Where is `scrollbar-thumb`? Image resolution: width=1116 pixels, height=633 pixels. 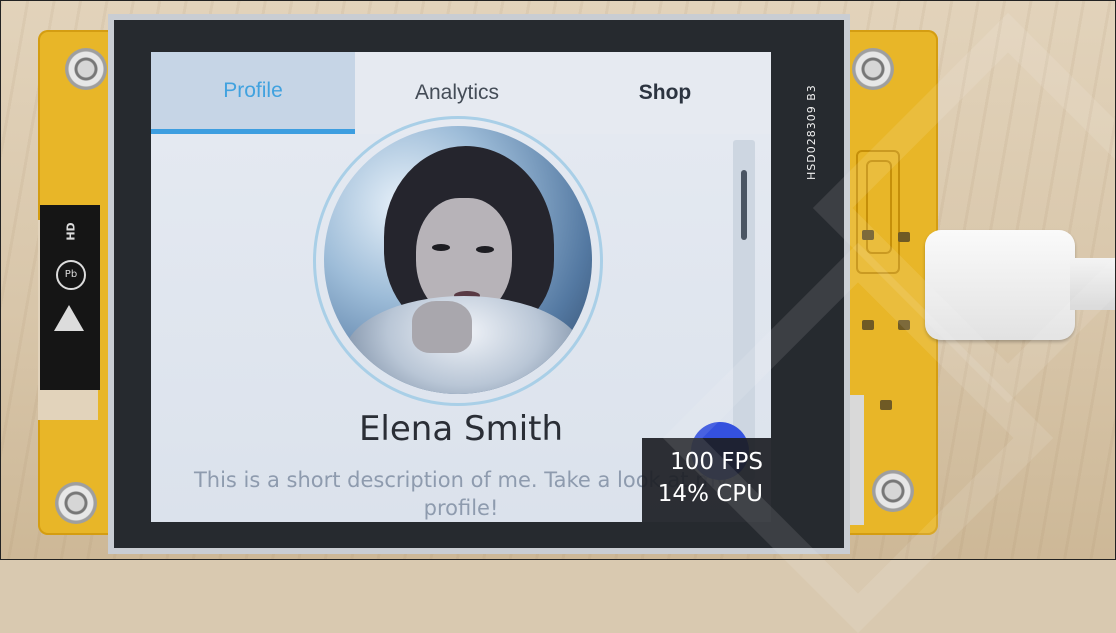 scrollbar-thumb is located at coordinates (744, 205).